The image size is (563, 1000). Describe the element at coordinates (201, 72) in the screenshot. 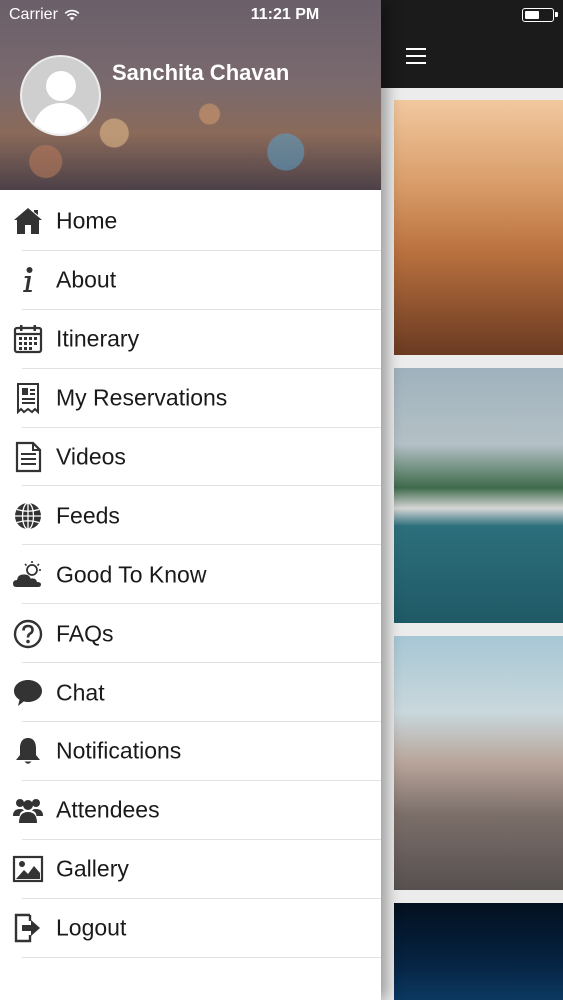

I see `user-name: Sanchita Chavan` at that location.